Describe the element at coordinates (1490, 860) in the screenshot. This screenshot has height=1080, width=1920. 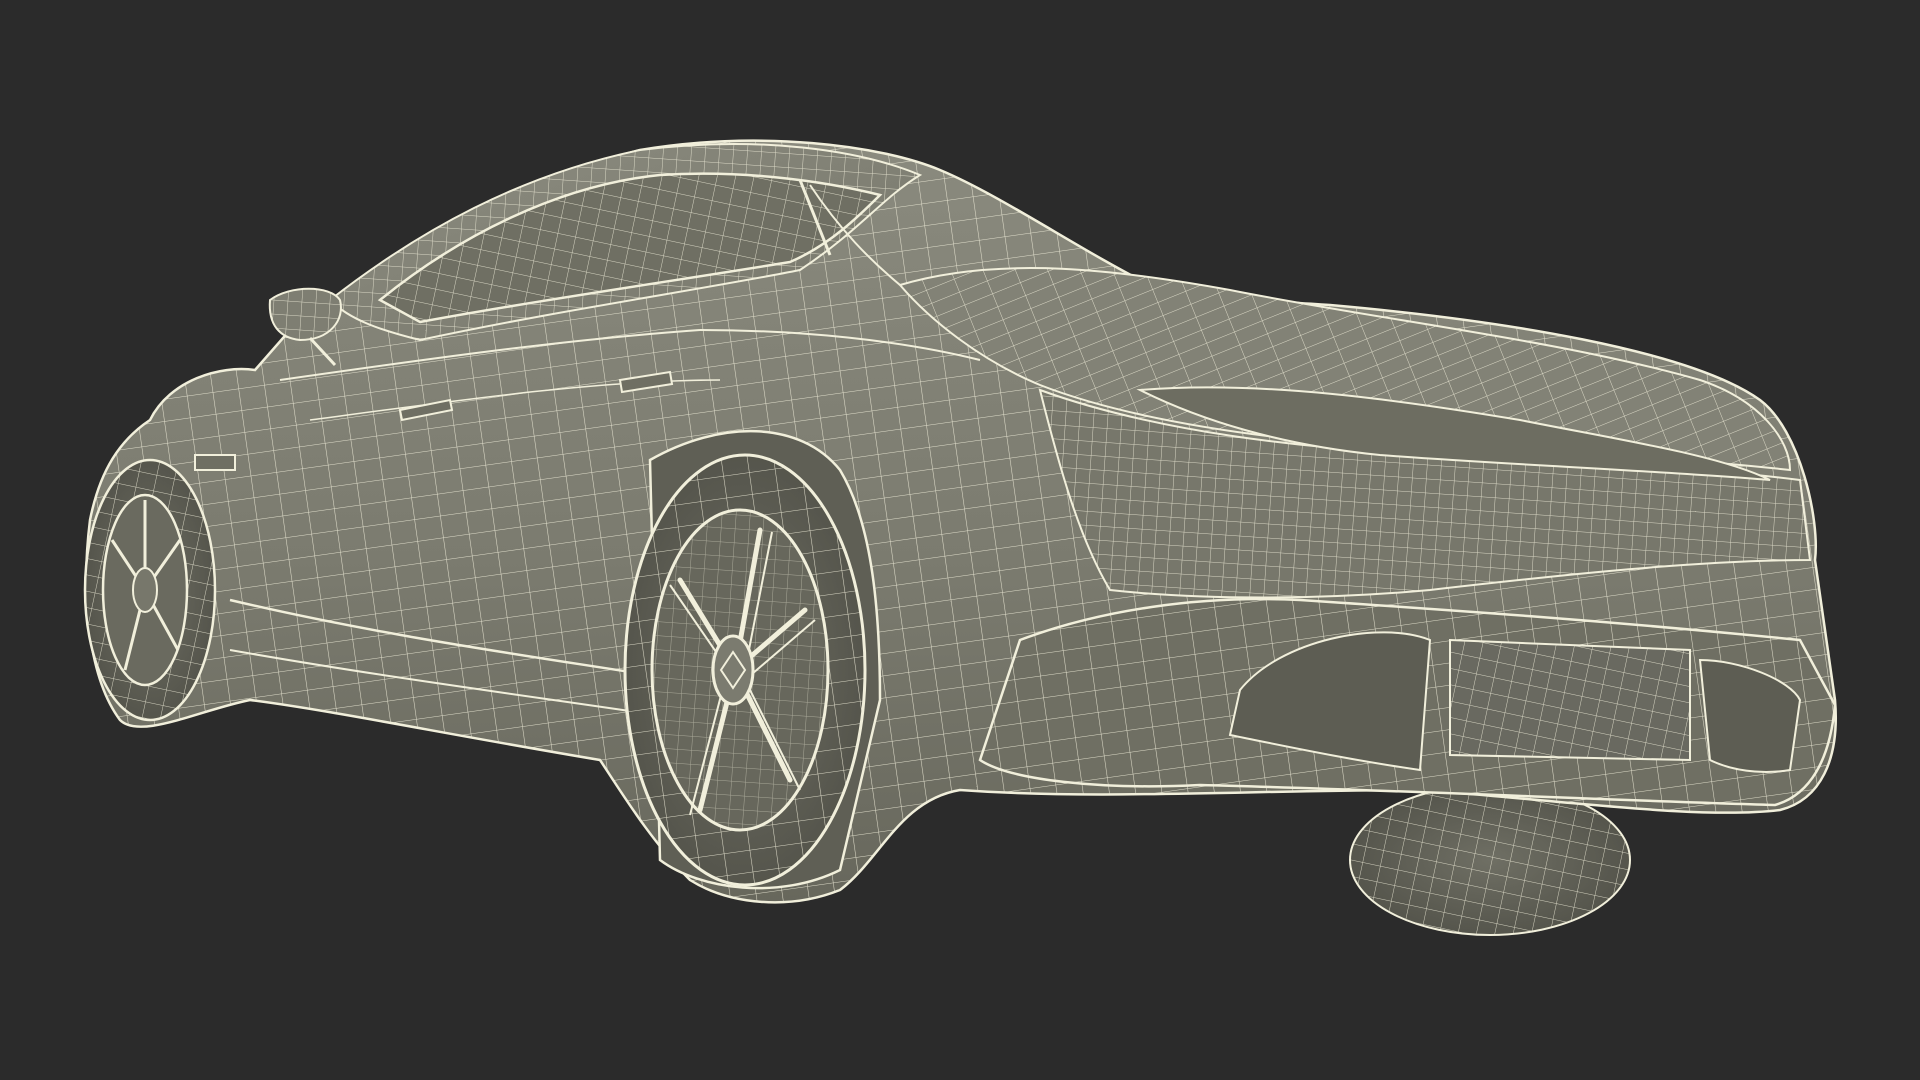
I see `rear-right-wheel` at that location.